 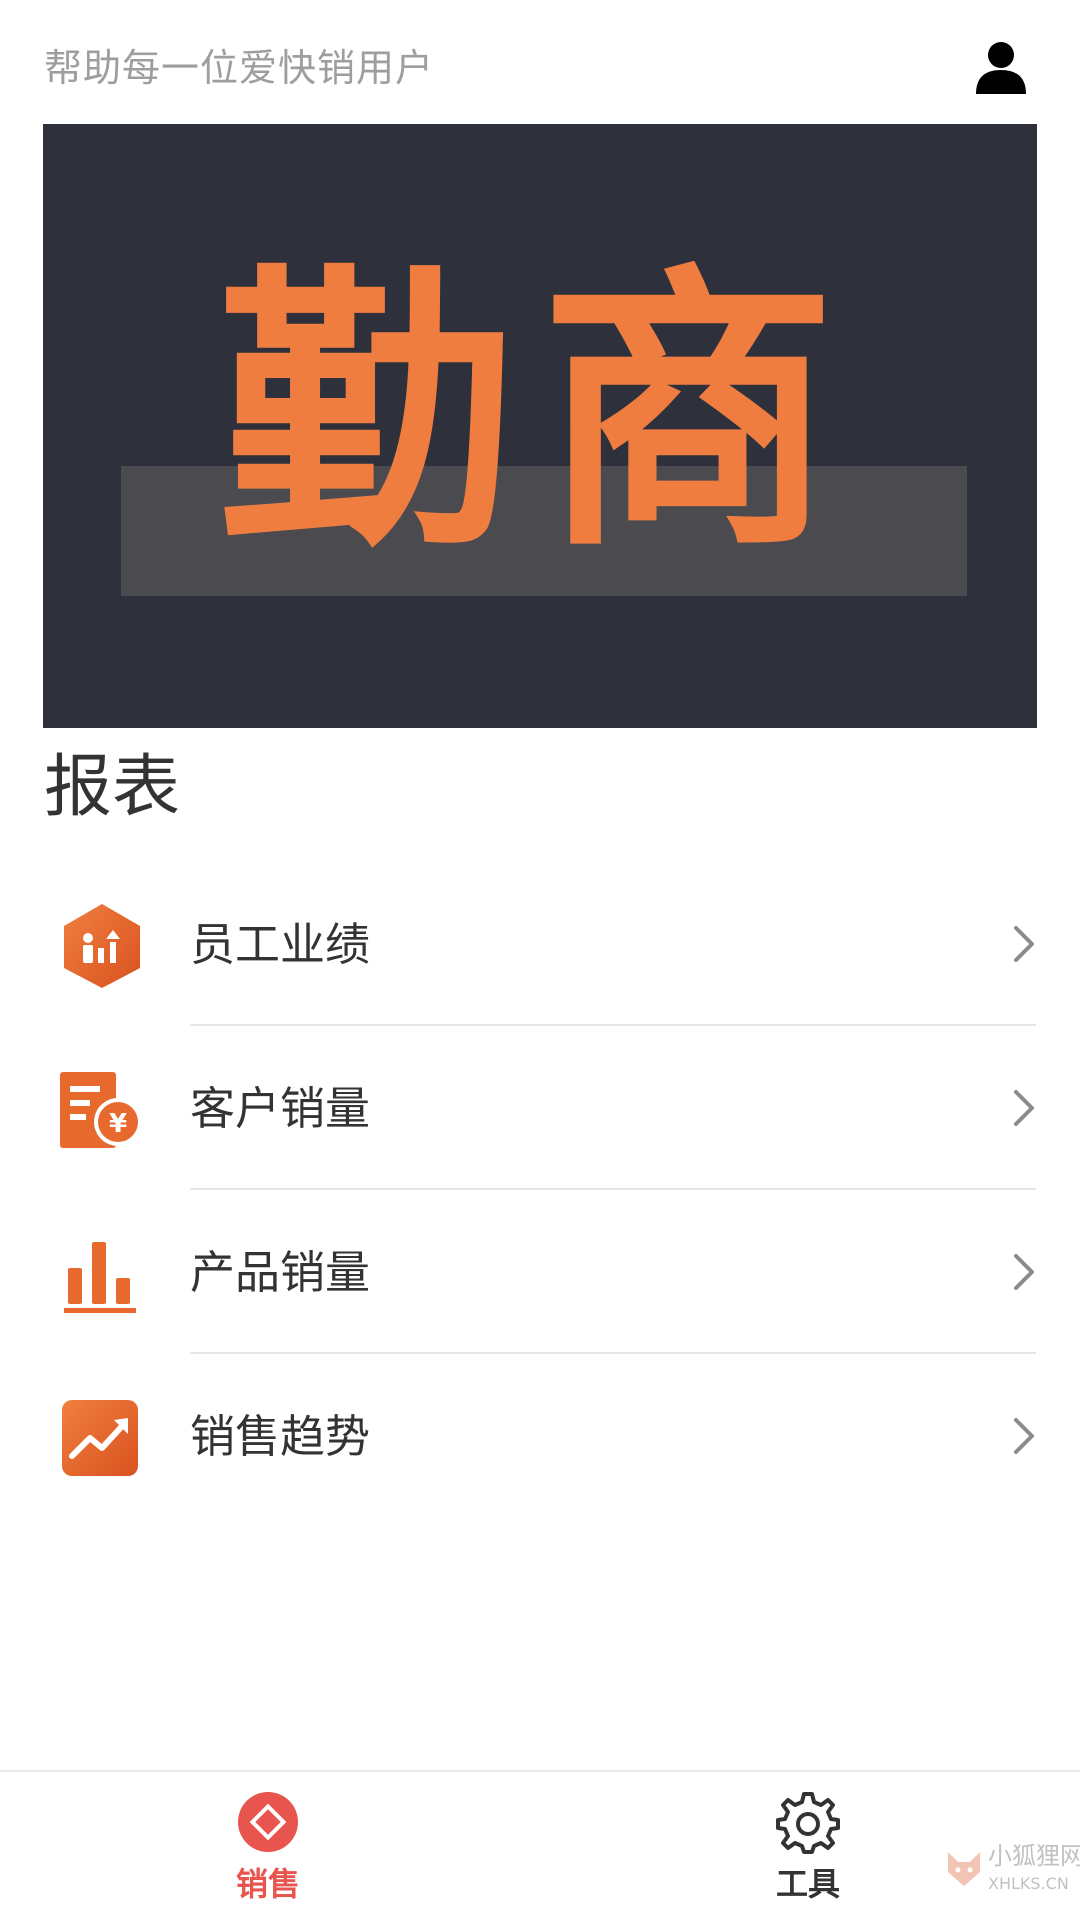 I want to click on top-bar: 帮助每一位爱快销用户, so click(x=540, y=62).